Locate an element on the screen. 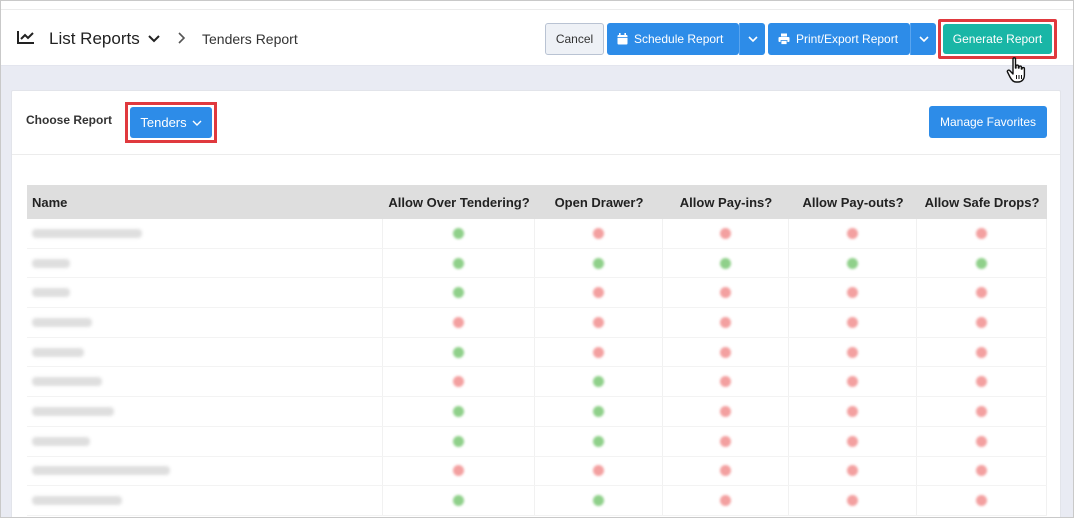 This screenshot has height=518, width=1074. print-export-dropdown is located at coordinates (923, 39).